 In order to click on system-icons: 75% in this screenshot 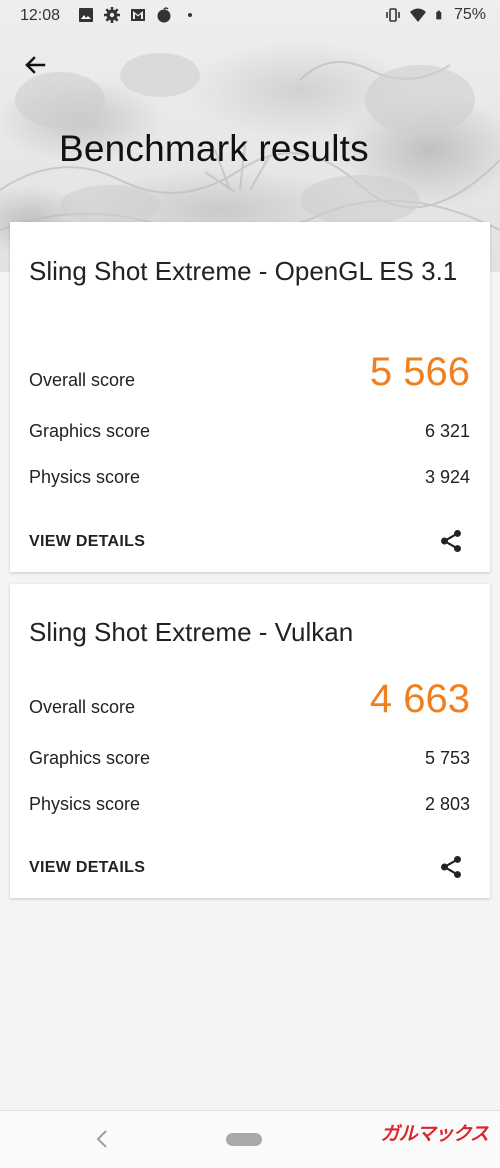, I will do `click(435, 15)`.